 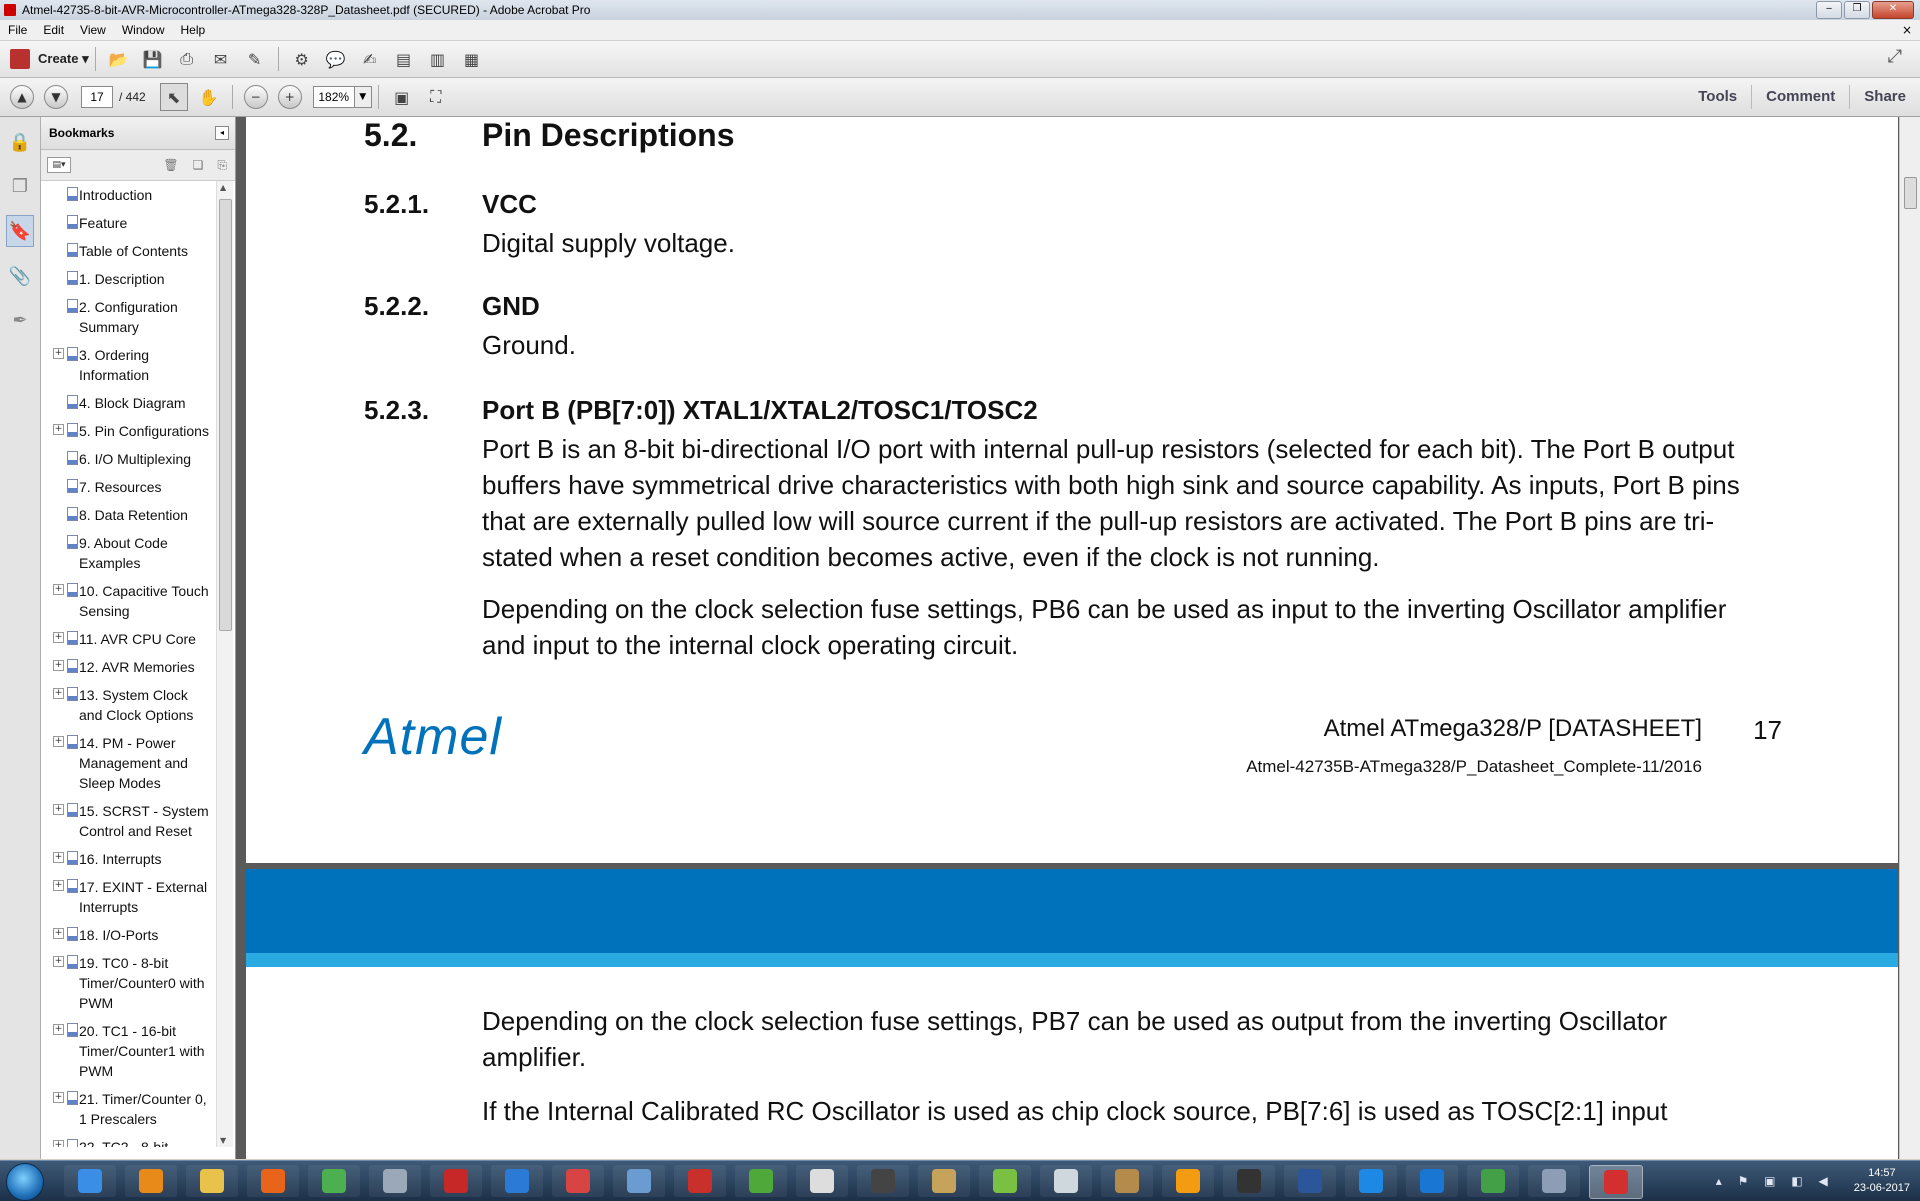 I want to click on full-screen-icon: ⛶, so click(x=436, y=97).